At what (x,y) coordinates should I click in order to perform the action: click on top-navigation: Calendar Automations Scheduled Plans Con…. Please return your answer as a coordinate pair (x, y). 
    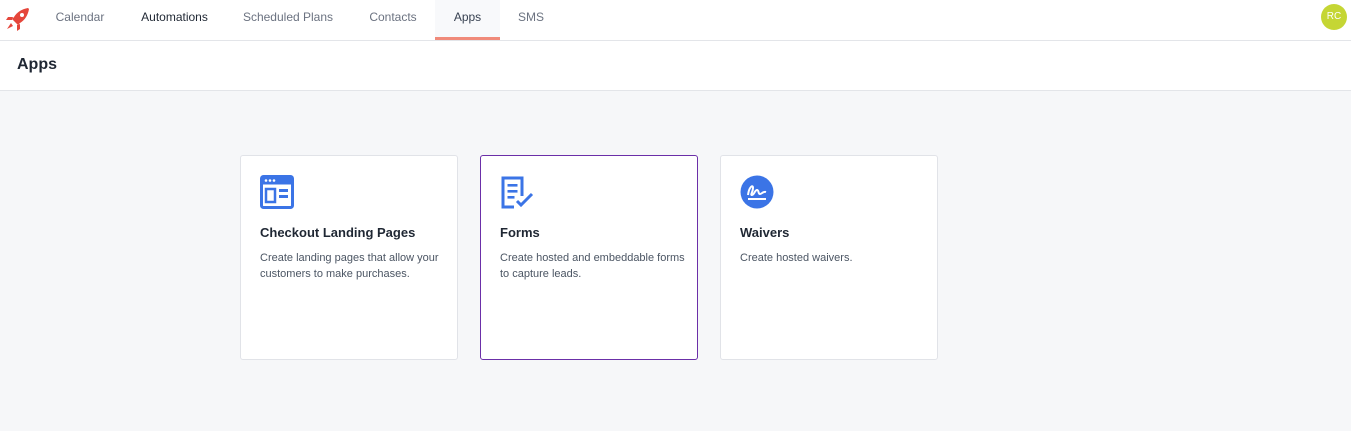
    Looking at the image, I should click on (675, 20).